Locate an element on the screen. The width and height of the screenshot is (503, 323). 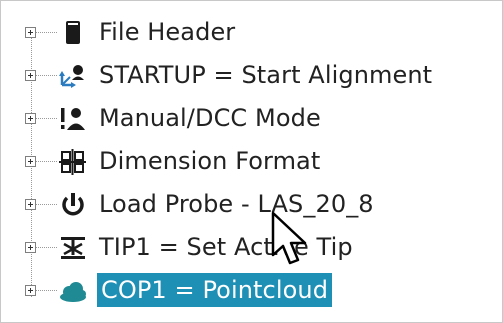
tree-item-label: TIP1 = Set Active Tip is located at coordinates (226, 247).